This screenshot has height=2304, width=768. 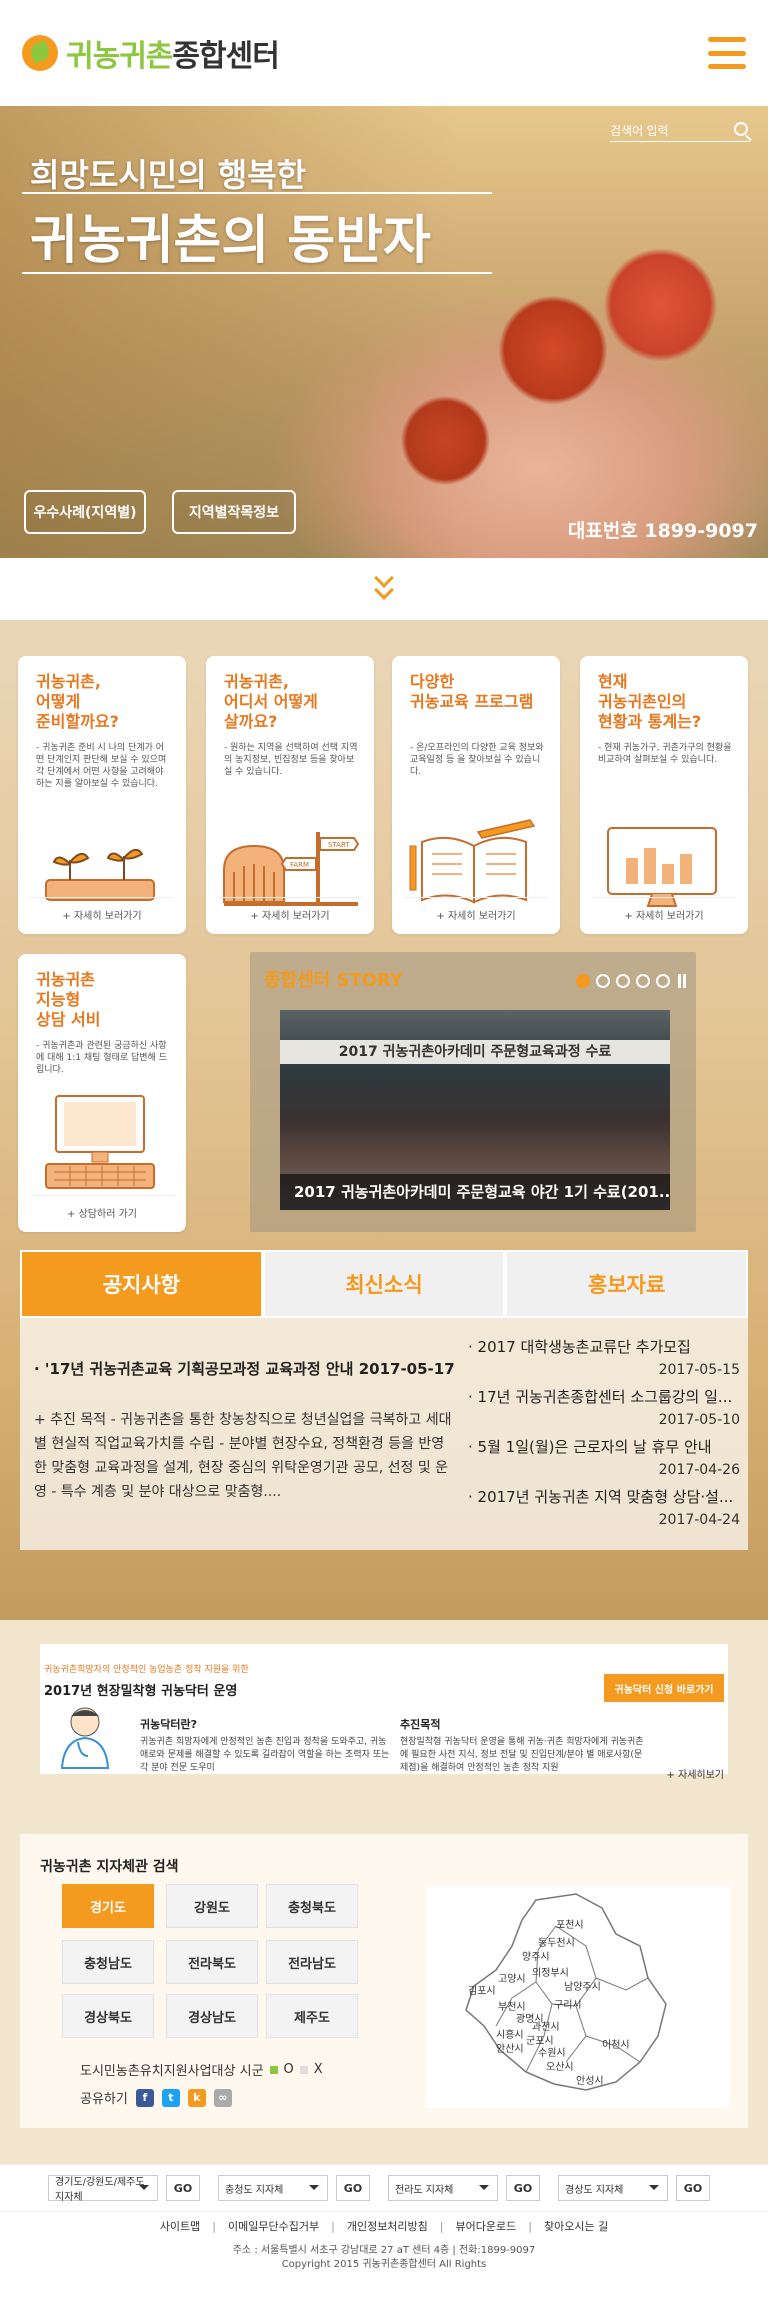 I want to click on hotline-number: 대표번호 1899-9097, so click(x=662, y=531).